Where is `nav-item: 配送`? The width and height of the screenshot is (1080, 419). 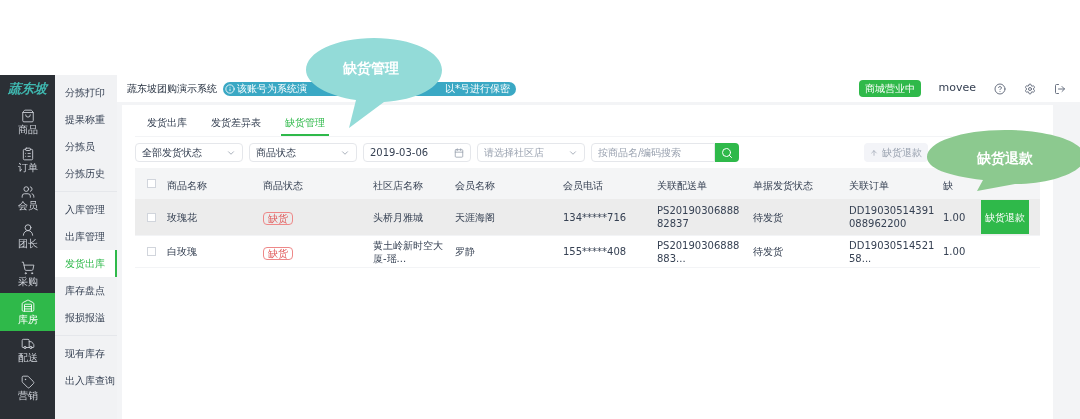 nav-item: 配送 is located at coordinates (27, 350).